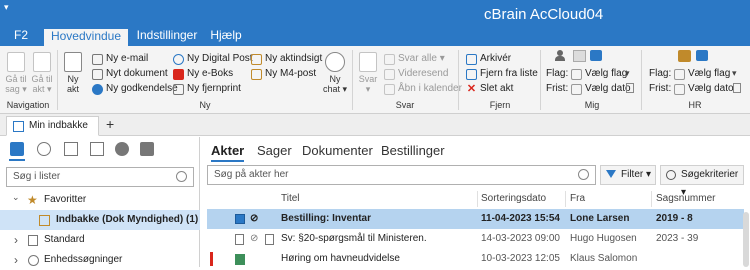 This screenshot has width=750, height=270. What do you see at coordinates (290, 198) in the screenshot?
I see `column-header-title: Titel` at bounding box center [290, 198].